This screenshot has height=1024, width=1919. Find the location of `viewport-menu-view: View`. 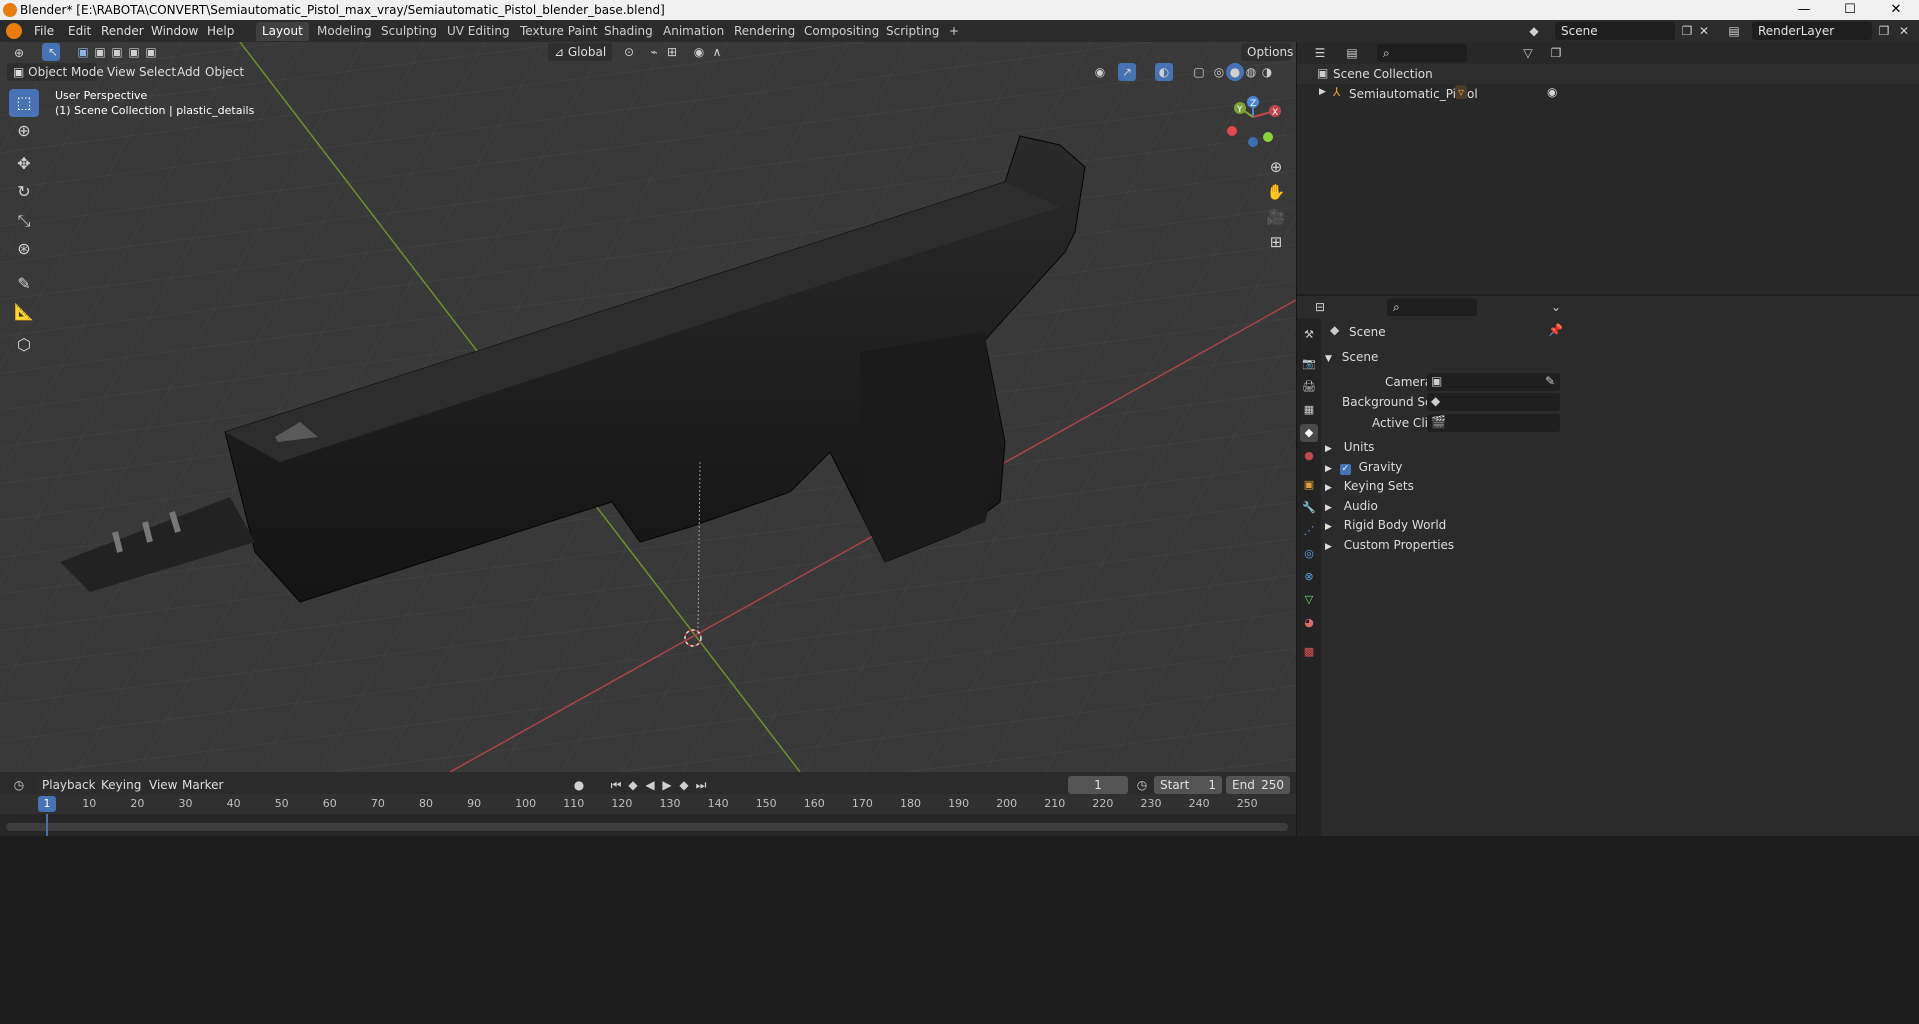

viewport-menu-view: View is located at coordinates (121, 72).